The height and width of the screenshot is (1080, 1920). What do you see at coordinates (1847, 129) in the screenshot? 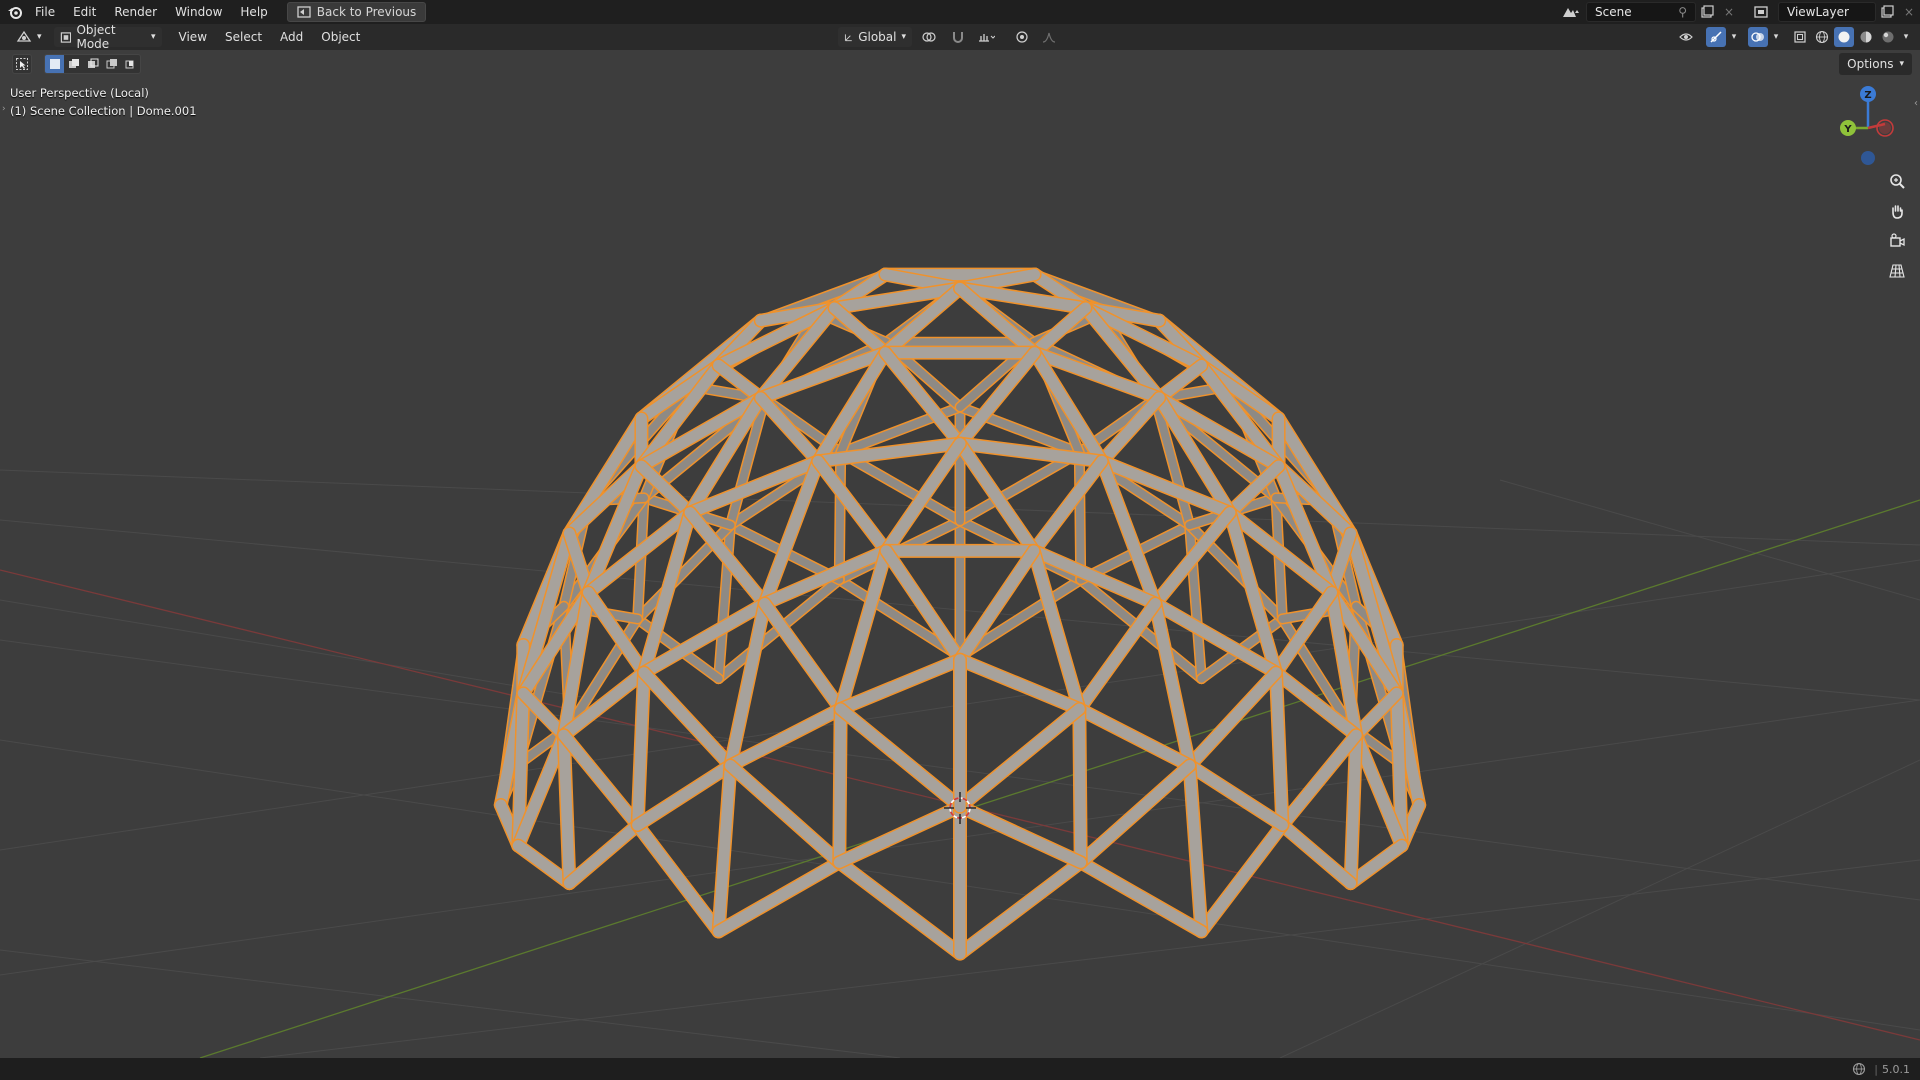
I see `gizmo-y-label: Y` at bounding box center [1847, 129].